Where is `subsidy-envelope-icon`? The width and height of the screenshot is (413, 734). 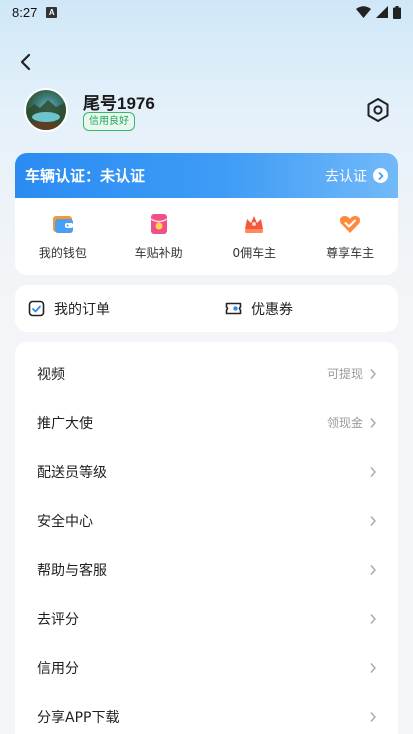
subsidy-envelope-icon is located at coordinates (159, 224).